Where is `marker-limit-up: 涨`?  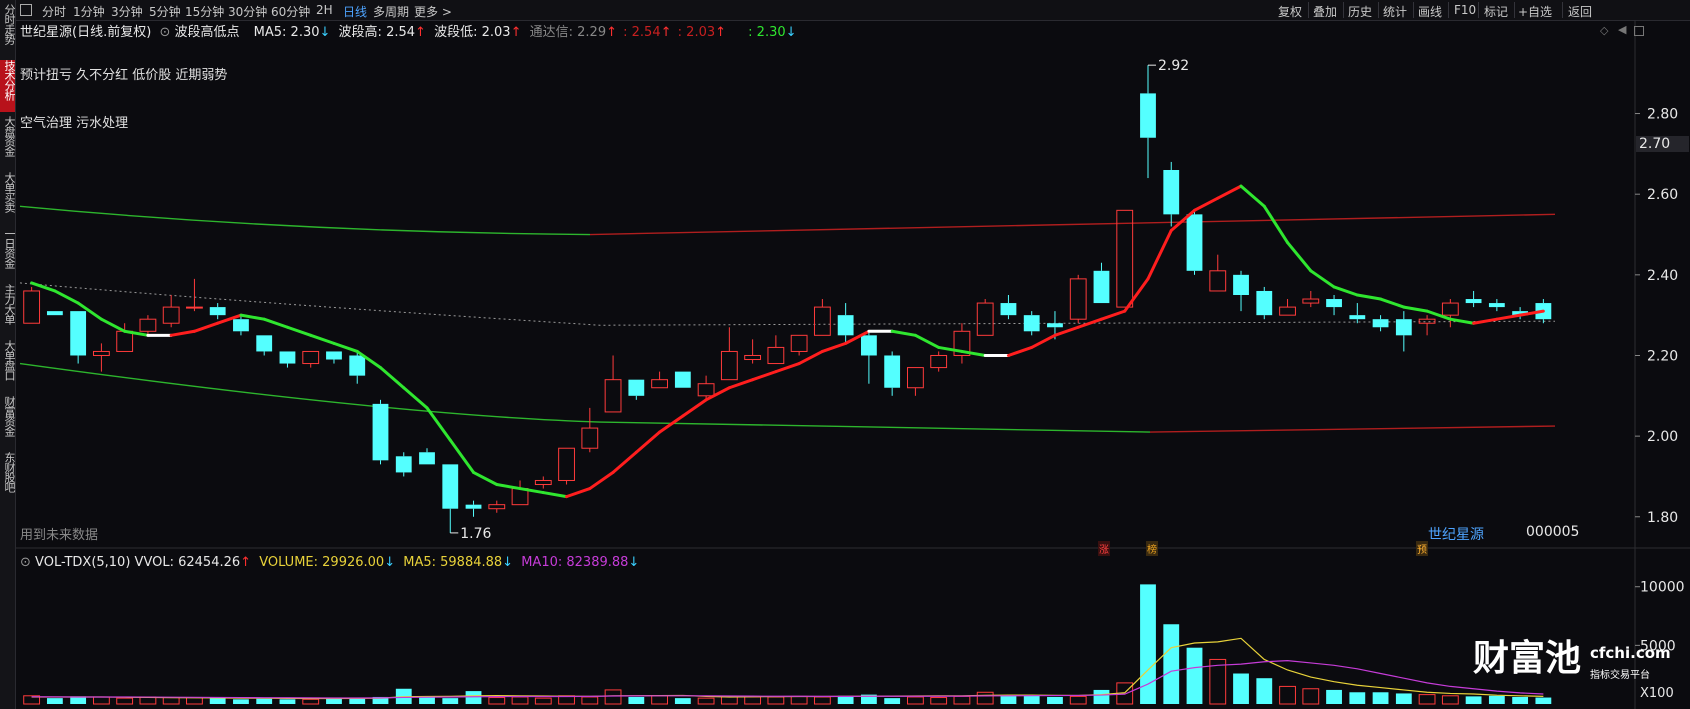 marker-limit-up: 涨 is located at coordinates (1104, 548).